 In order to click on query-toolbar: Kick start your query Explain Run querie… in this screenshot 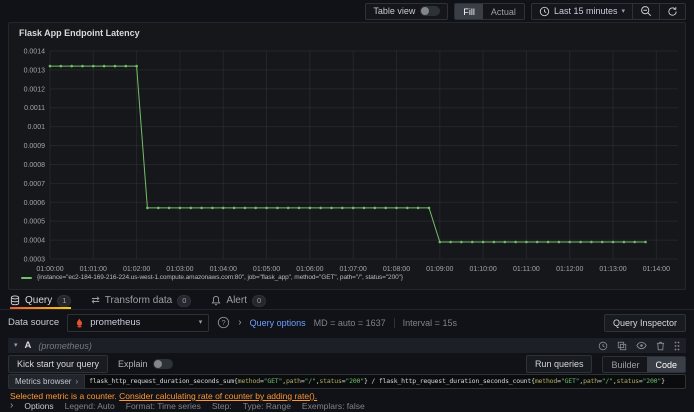, I will do `click(347, 364)`.